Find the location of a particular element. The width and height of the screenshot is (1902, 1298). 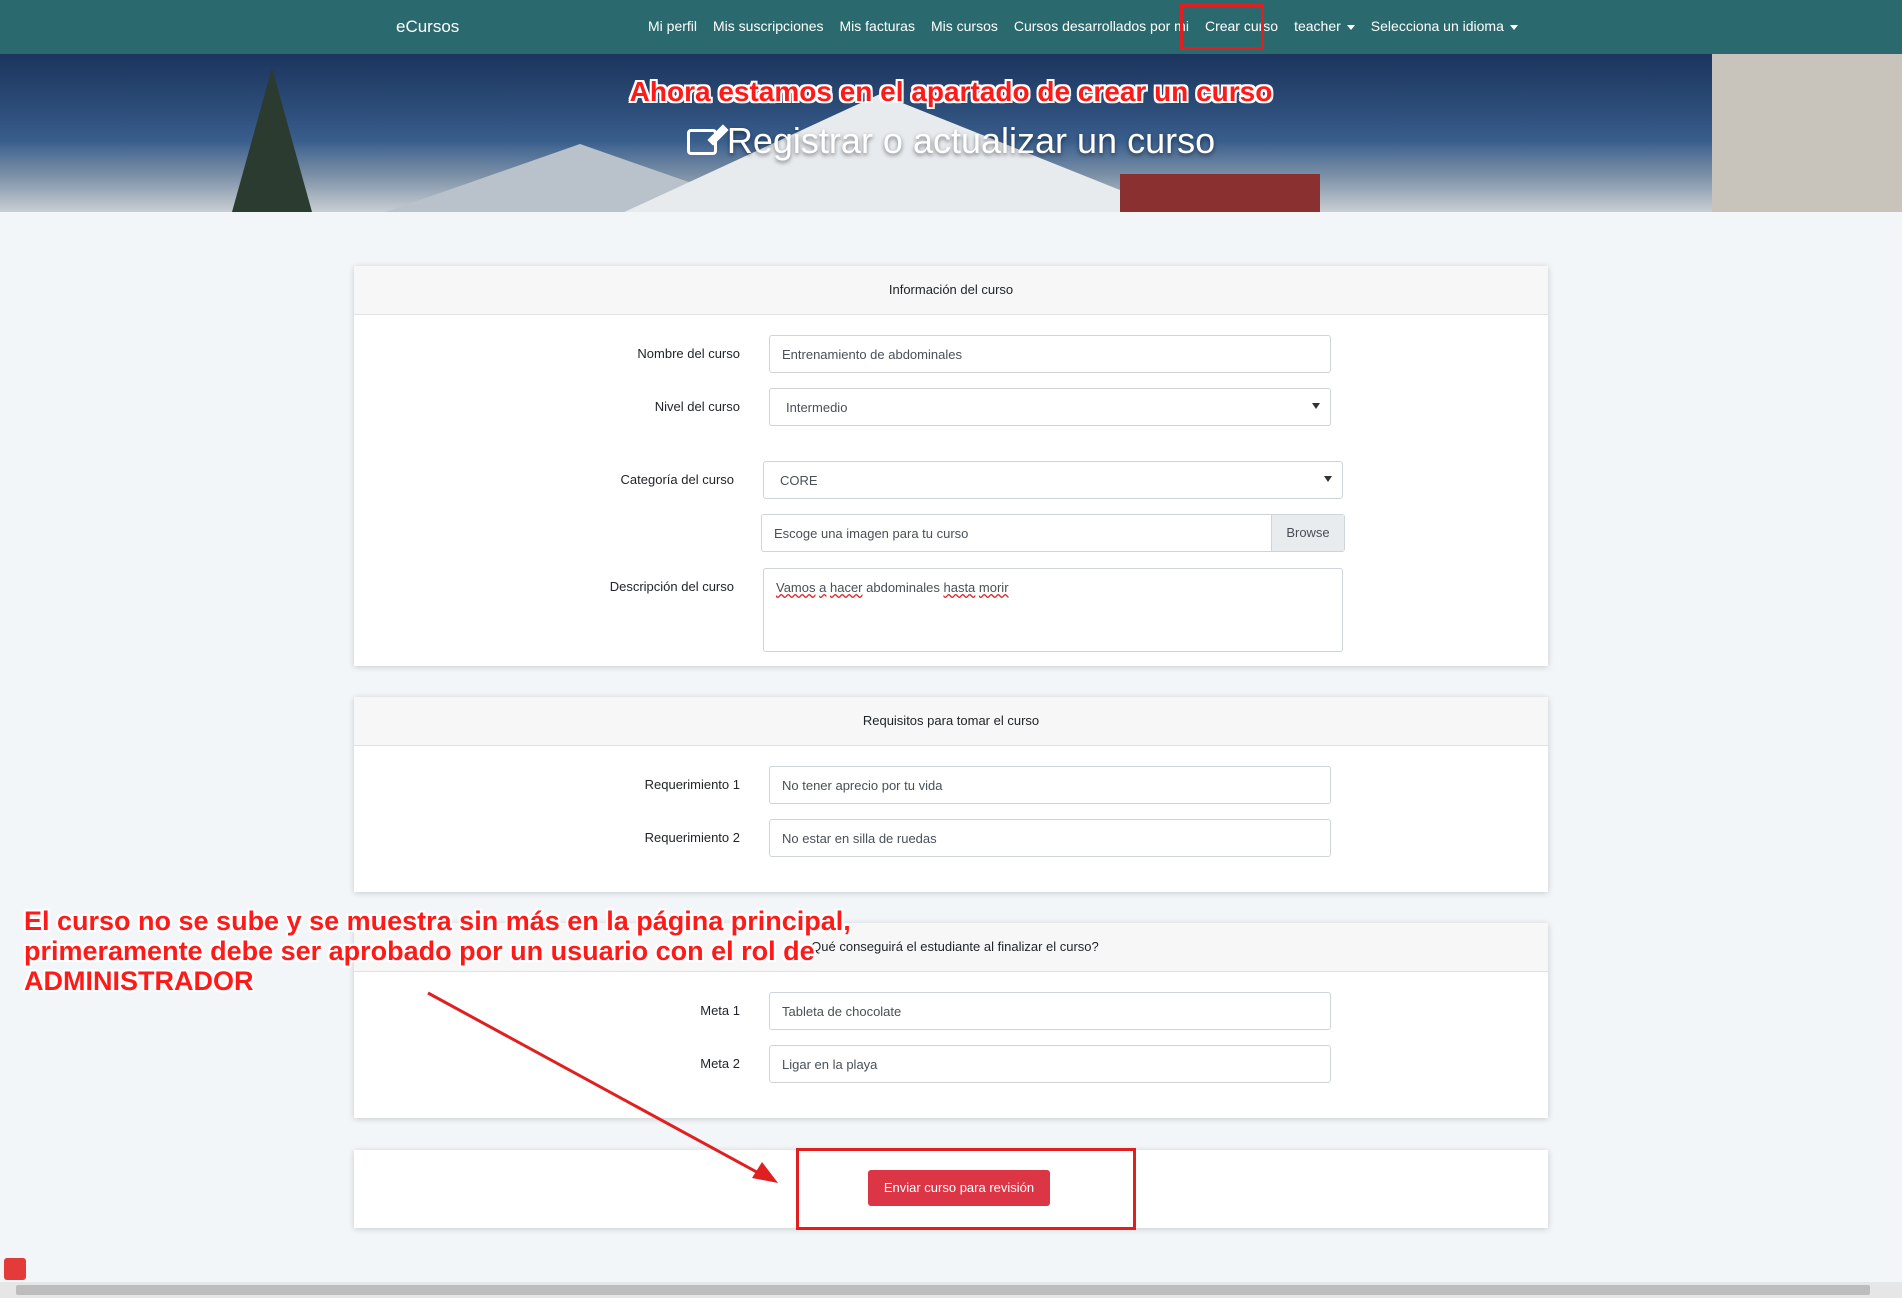

description-word: morir is located at coordinates (993, 587).